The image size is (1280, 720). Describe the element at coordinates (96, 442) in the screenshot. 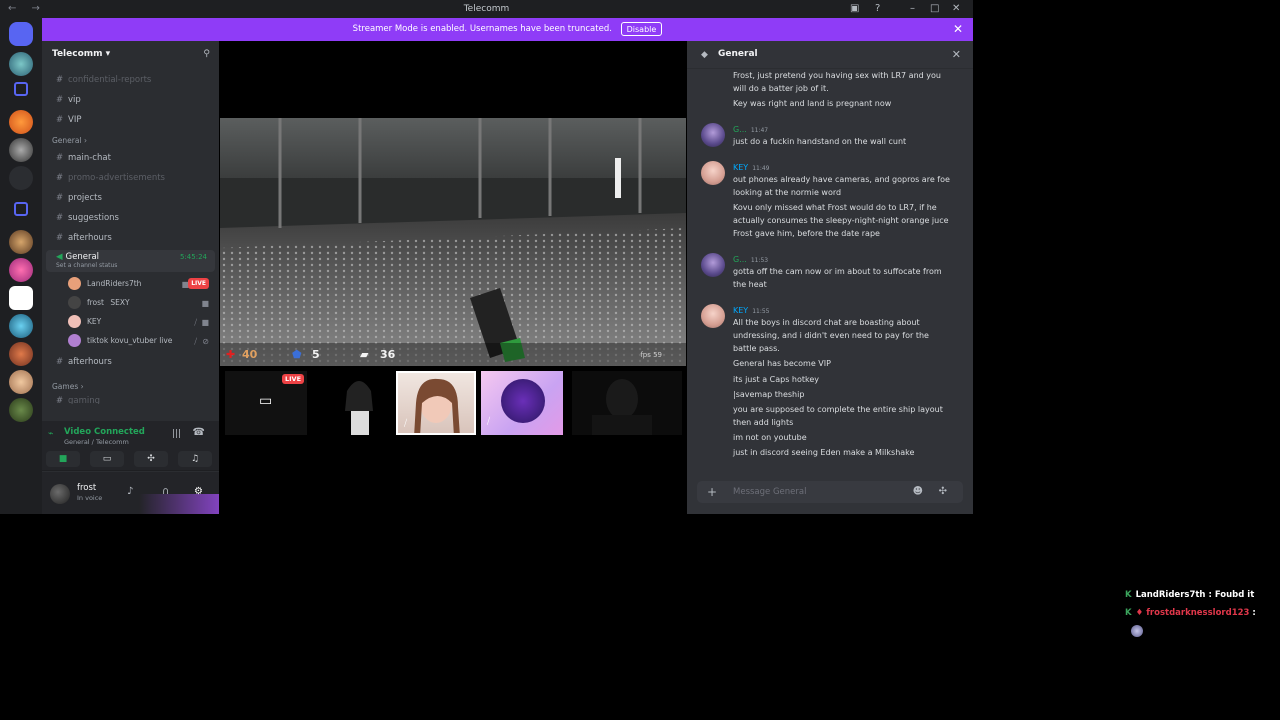

I see `voice-location: General / Telecomm` at that location.